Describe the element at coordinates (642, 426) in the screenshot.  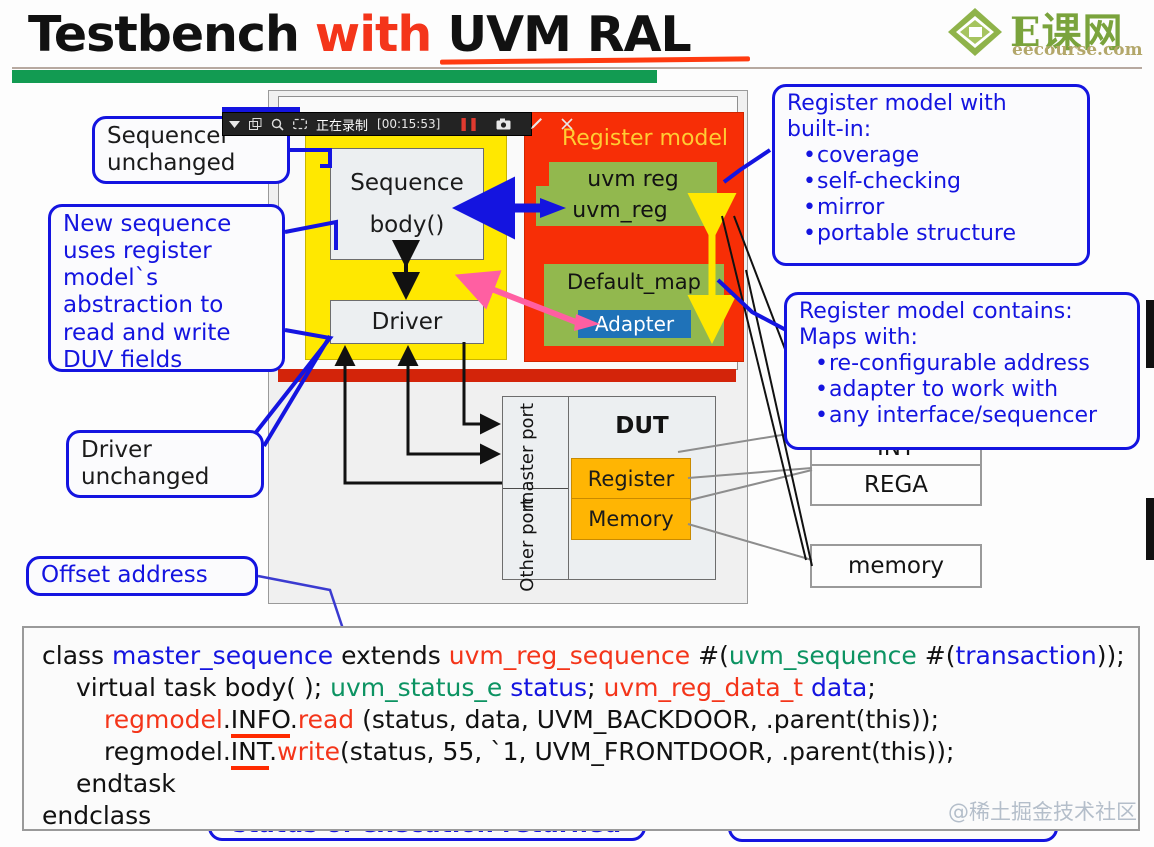
I see `dut-label: DUT` at that location.